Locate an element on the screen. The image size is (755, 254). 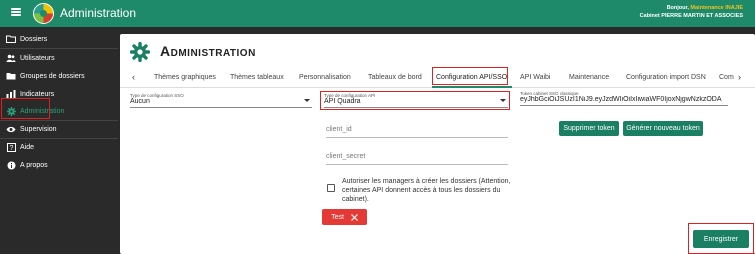
info-icon is located at coordinates (11, 165).